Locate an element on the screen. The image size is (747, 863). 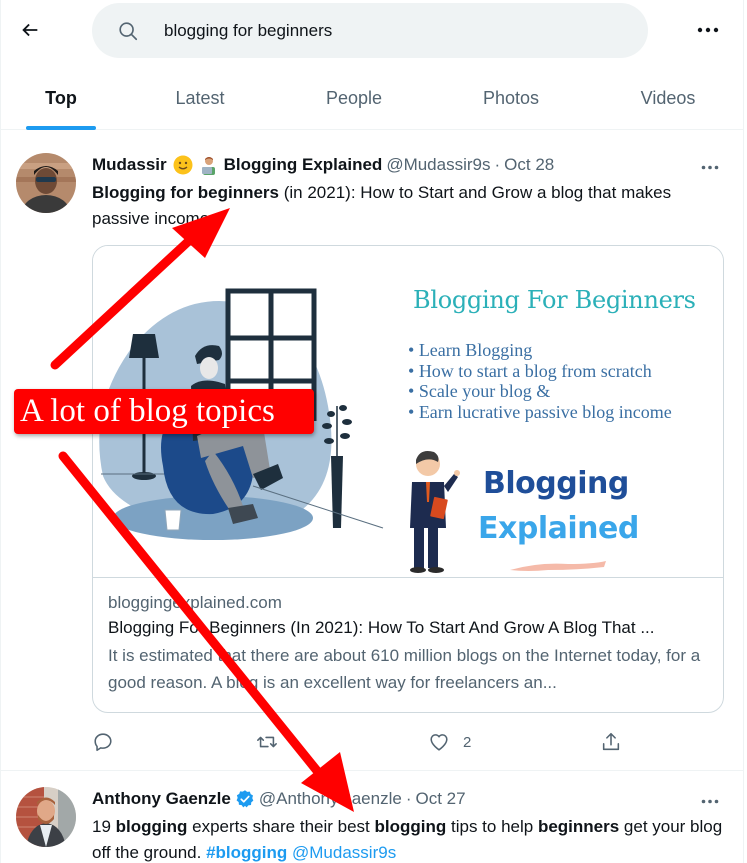
hashtag-link: #blogging is located at coordinates (246, 852).